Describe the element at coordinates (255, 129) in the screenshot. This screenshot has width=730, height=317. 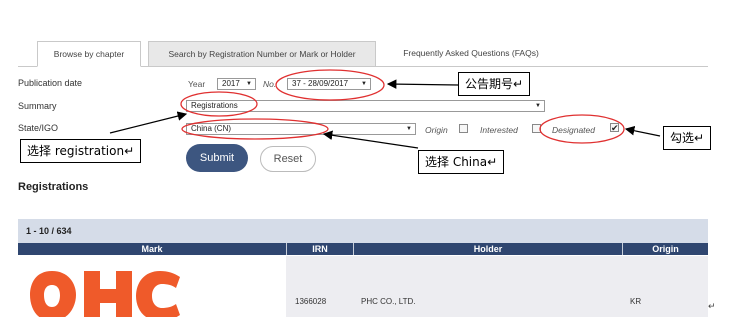
I see `state-highlight` at that location.